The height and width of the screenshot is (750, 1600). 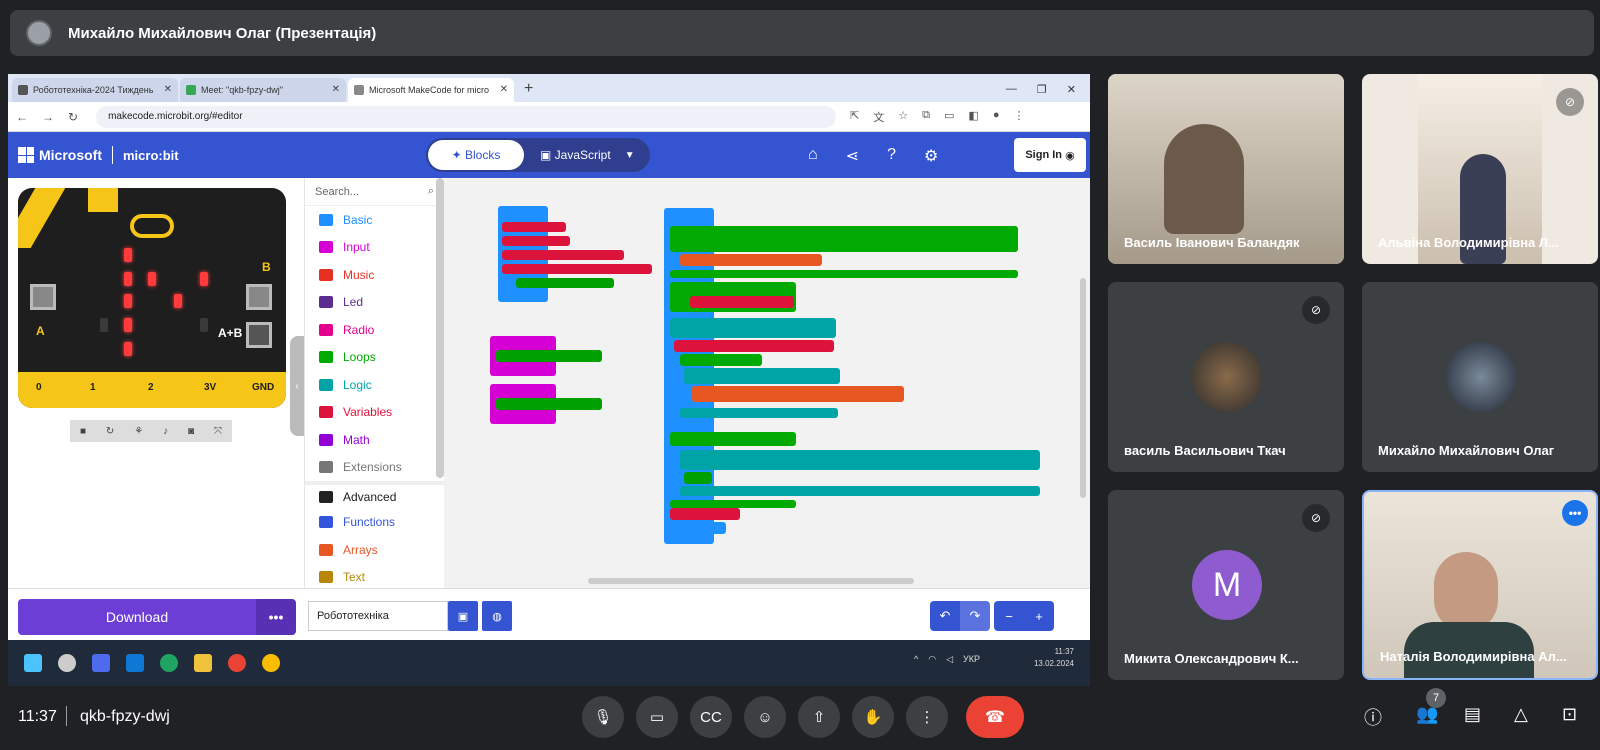 What do you see at coordinates (374, 578) in the screenshot?
I see `toolbox-category-text: Text` at bounding box center [374, 578].